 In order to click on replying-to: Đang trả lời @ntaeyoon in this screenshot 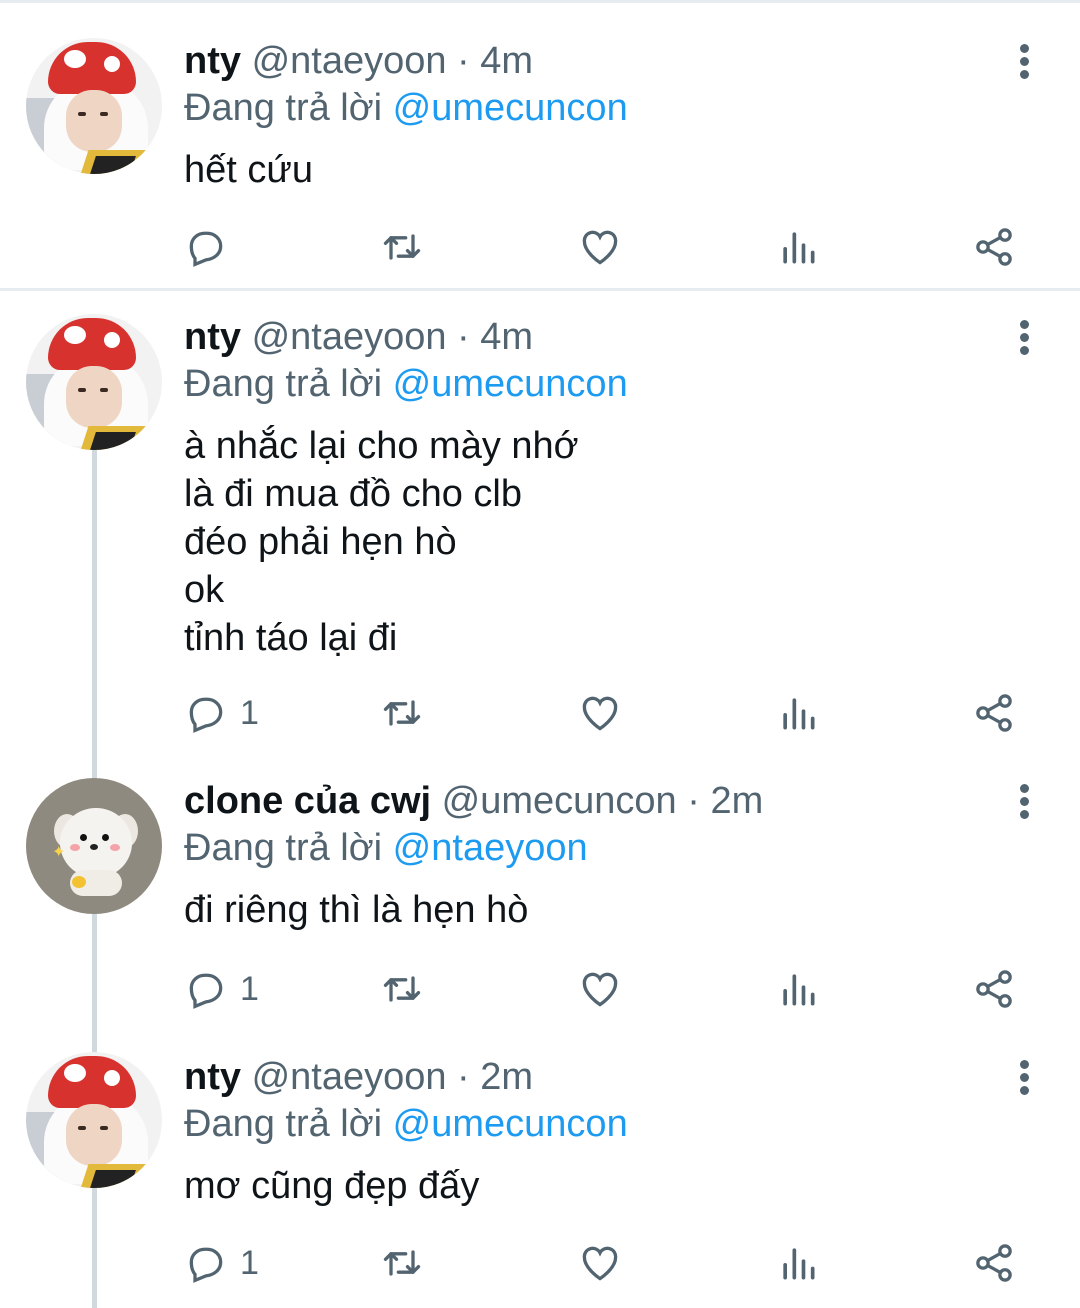, I will do `click(386, 848)`.